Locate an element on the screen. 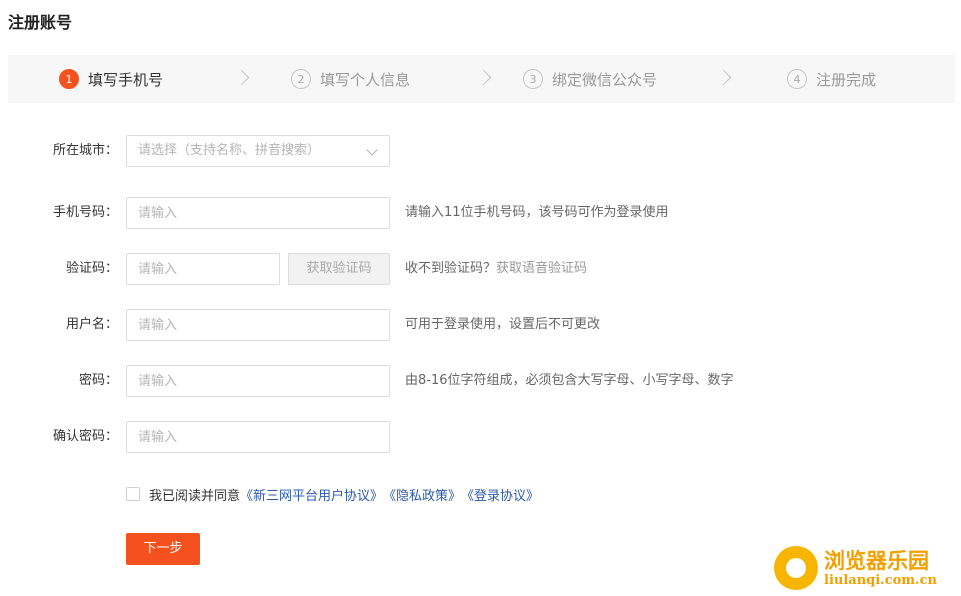 This screenshot has height=596, width=961. step-progress-bar: 1 填写手机号 2 填写个人信息 3 绑定微信公众号 4 注册完成 is located at coordinates (481, 79).